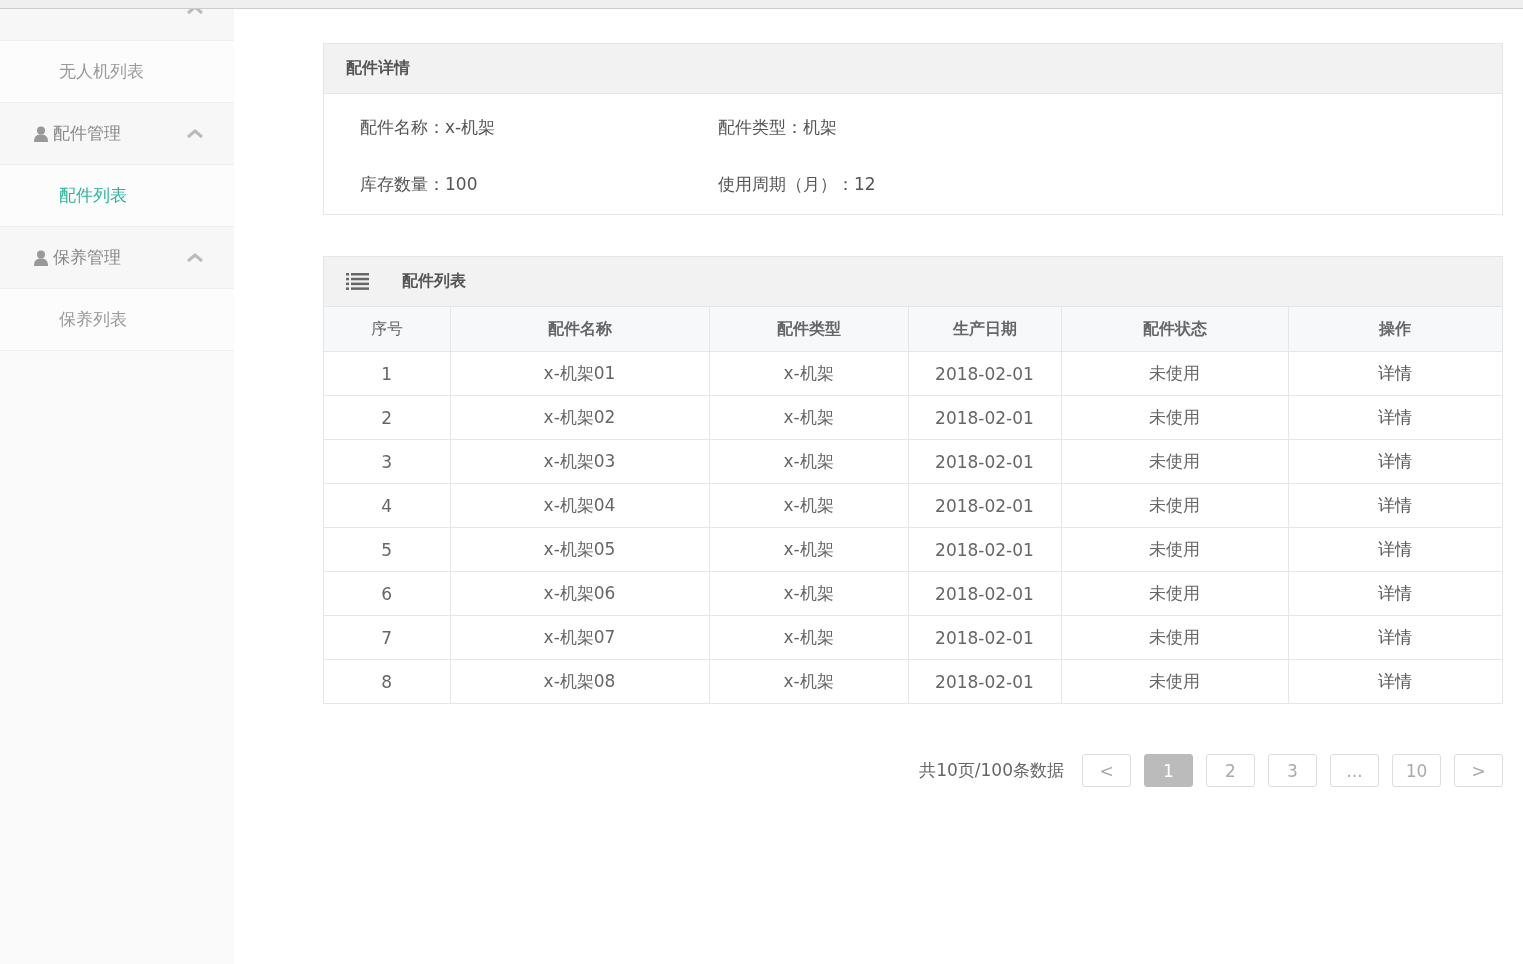 The width and height of the screenshot is (1523, 964). I want to click on panel-title: 配件列表, so click(434, 281).